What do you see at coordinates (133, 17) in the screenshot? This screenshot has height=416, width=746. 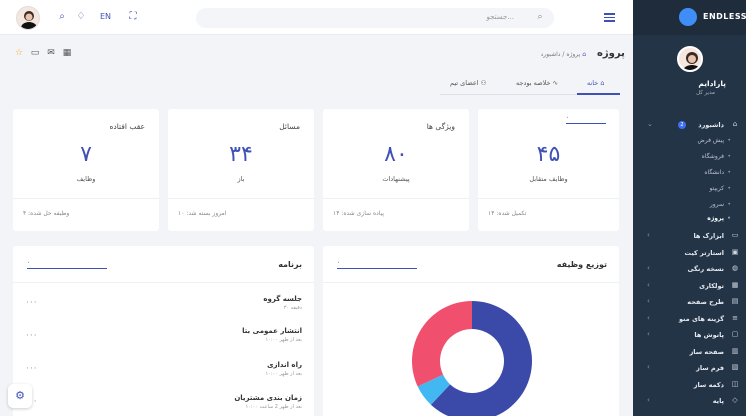 I see `fullscreen-icon: ⛶` at bounding box center [133, 17].